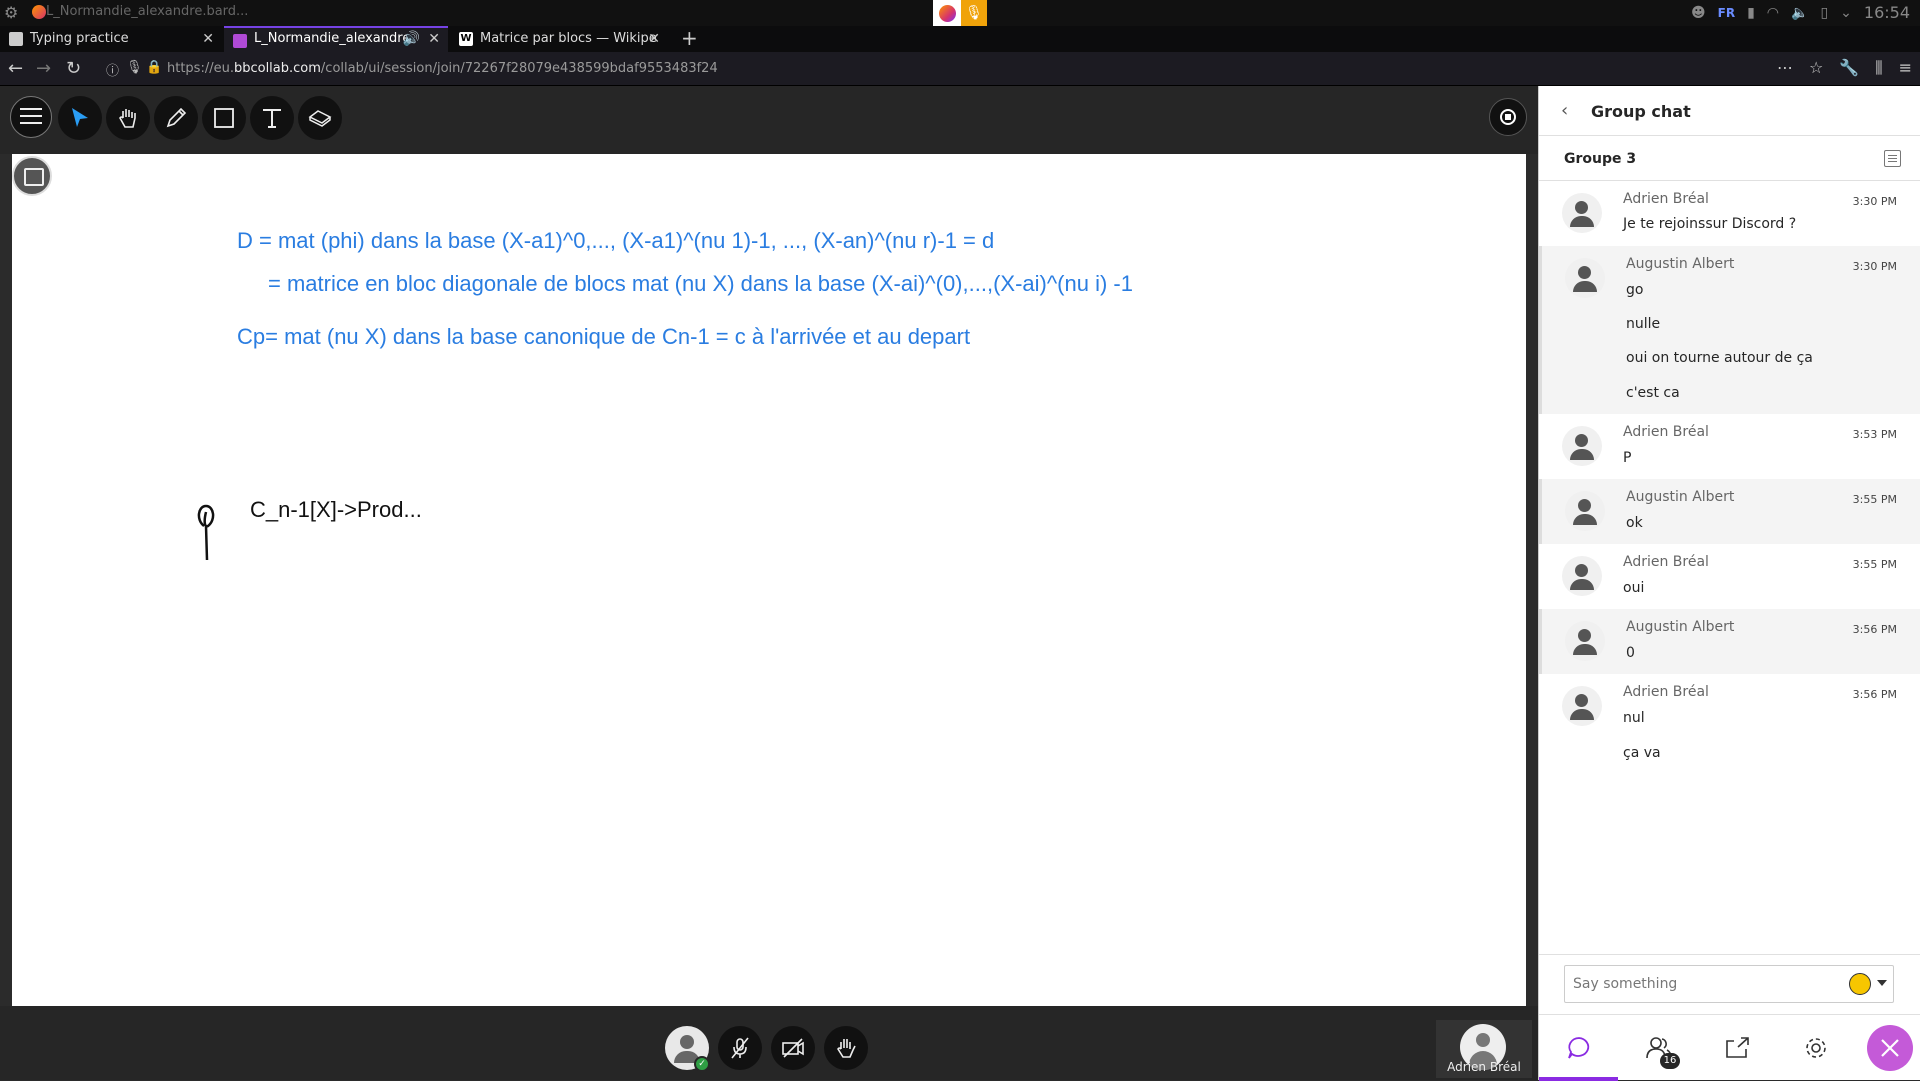 Image resolution: width=1920 pixels, height=1081 pixels. I want to click on chat-message: Augustin Albert 3:56 PM 0, so click(1729, 641).